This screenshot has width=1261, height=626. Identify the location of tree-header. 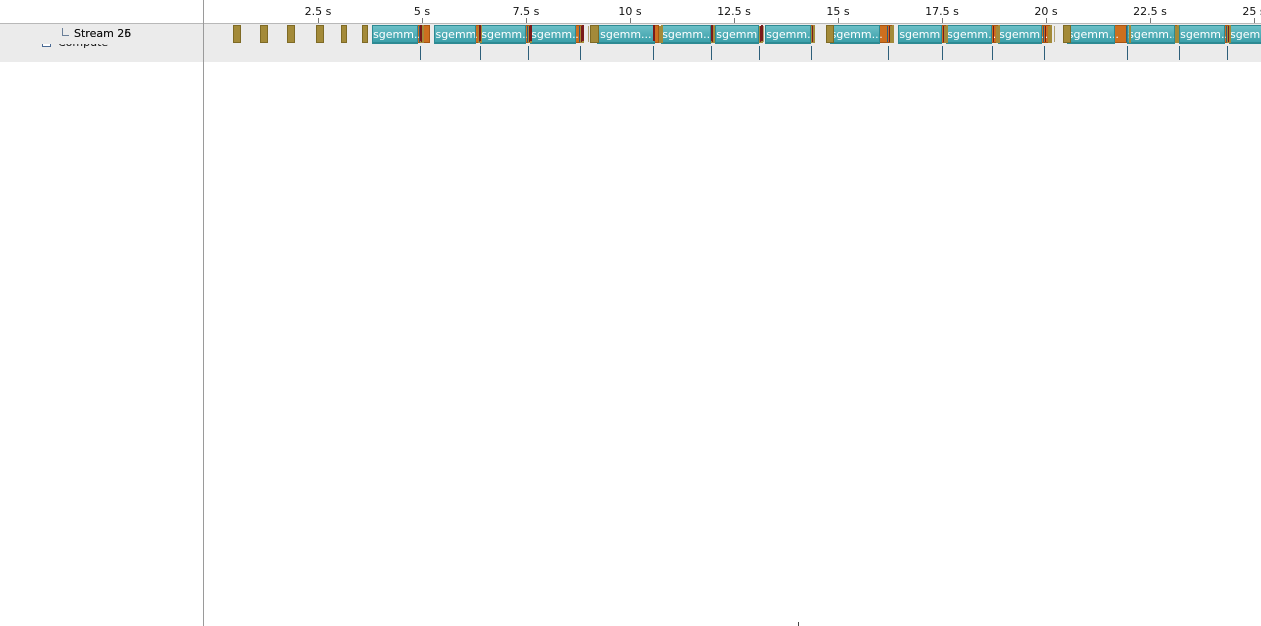
(101, 12).